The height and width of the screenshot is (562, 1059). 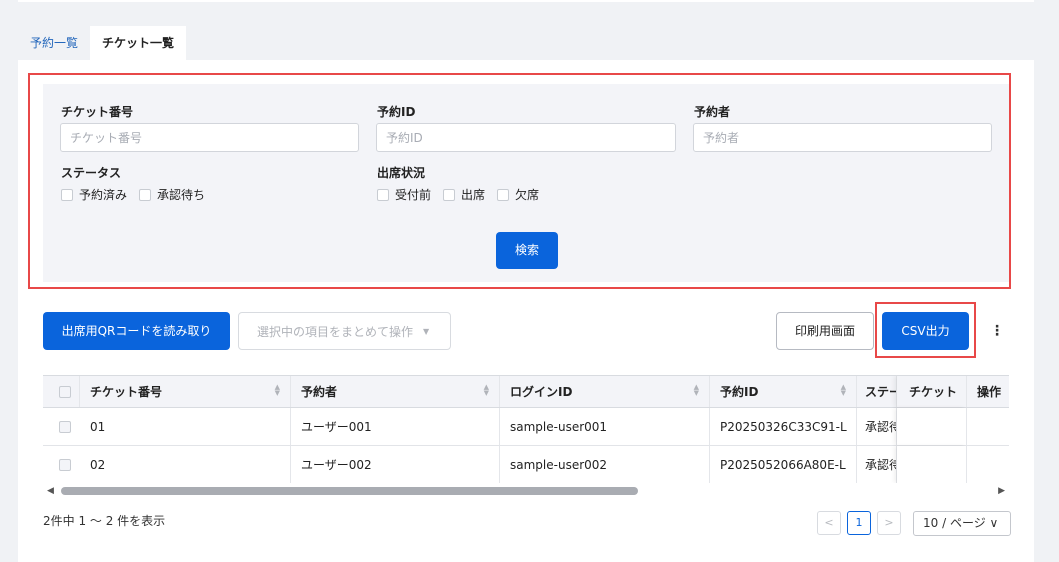 What do you see at coordinates (50, 491) in the screenshot?
I see `scroll-left-icon: ◀` at bounding box center [50, 491].